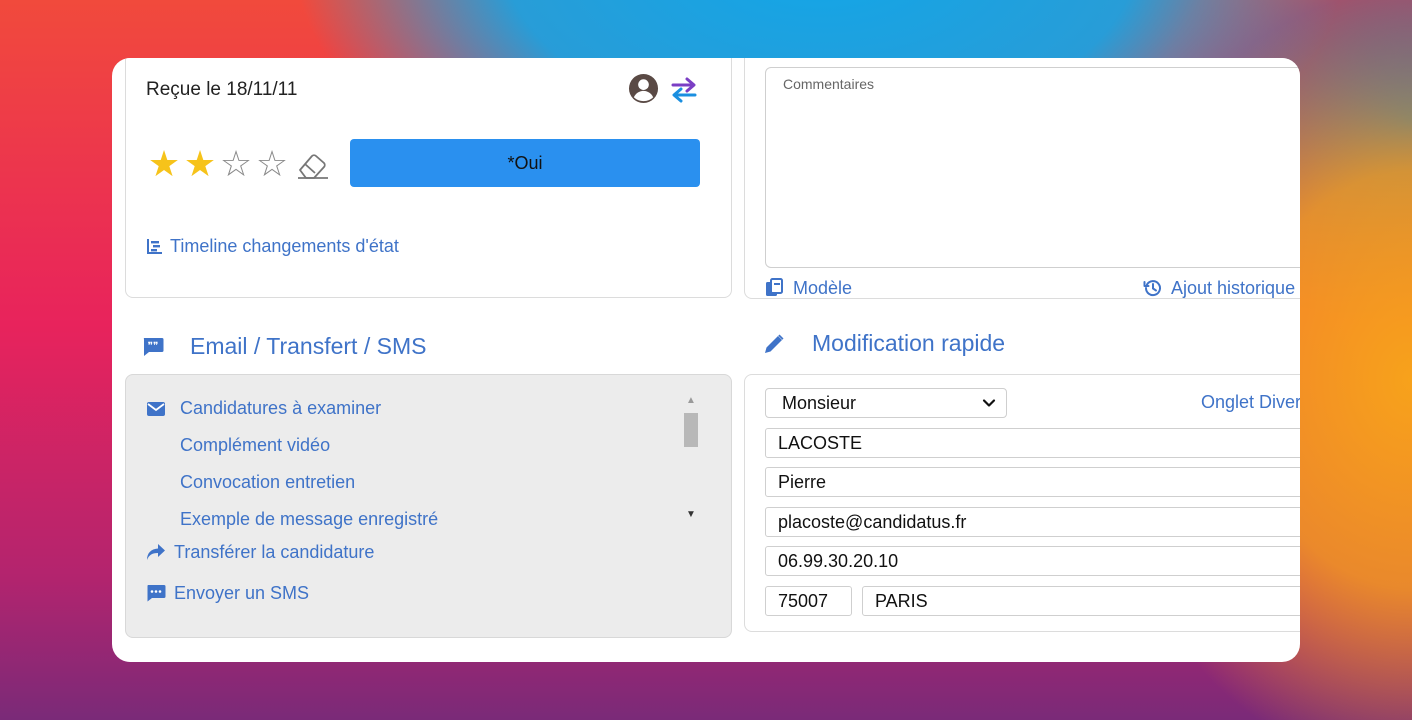  Describe the element at coordinates (156, 409) in the screenshot. I see `envelope-icon` at that location.